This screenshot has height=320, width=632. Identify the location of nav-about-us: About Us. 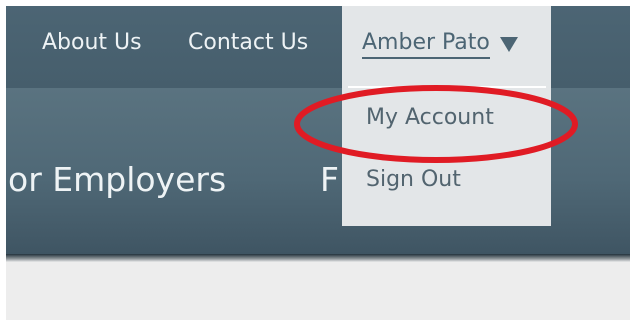
(92, 43).